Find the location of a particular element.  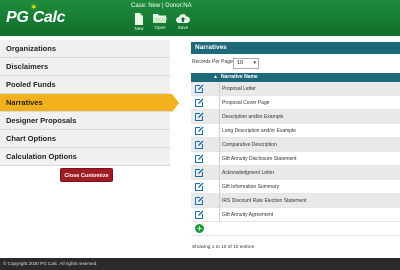

sidebar-item-disclaimers: Disclaimers is located at coordinates (85, 67).